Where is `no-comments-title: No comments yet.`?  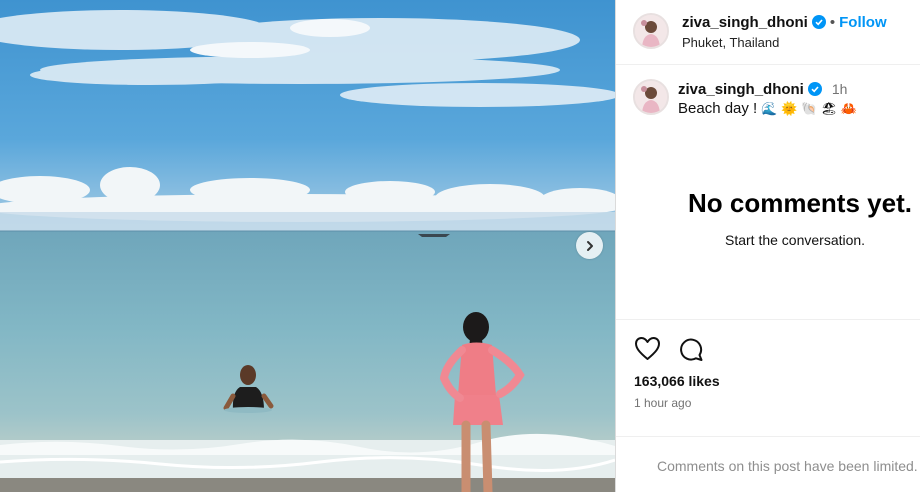 no-comments-title: No comments yet. is located at coordinates (800, 203).